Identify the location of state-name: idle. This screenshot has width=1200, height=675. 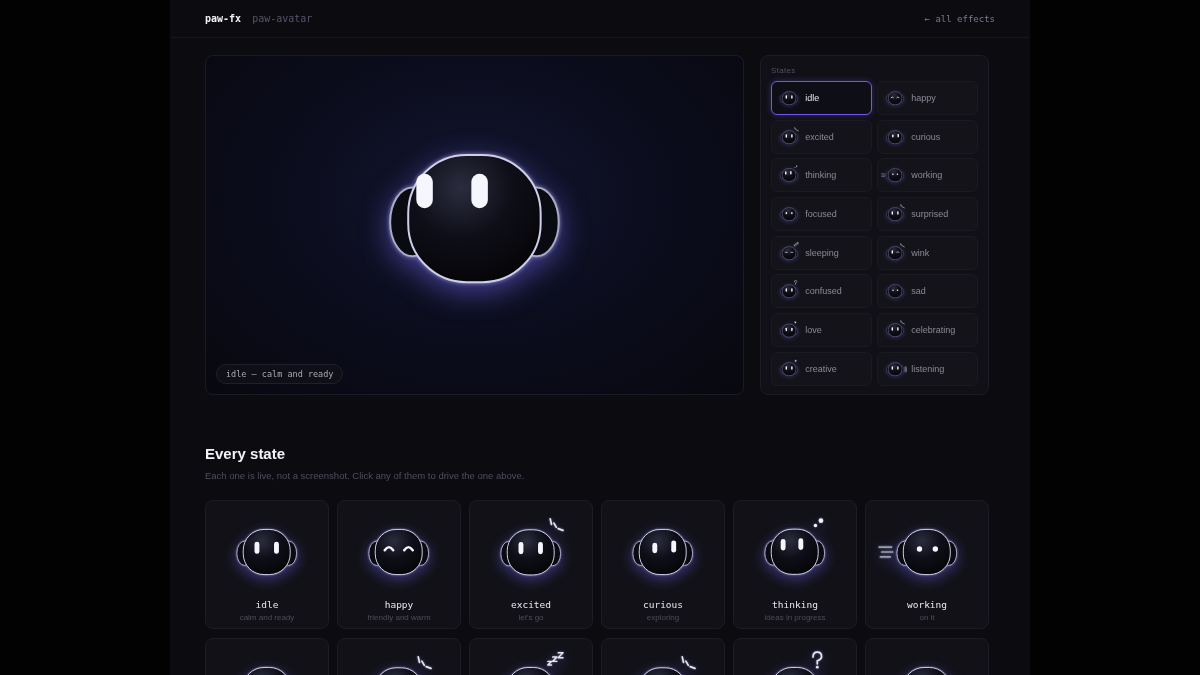
(267, 605).